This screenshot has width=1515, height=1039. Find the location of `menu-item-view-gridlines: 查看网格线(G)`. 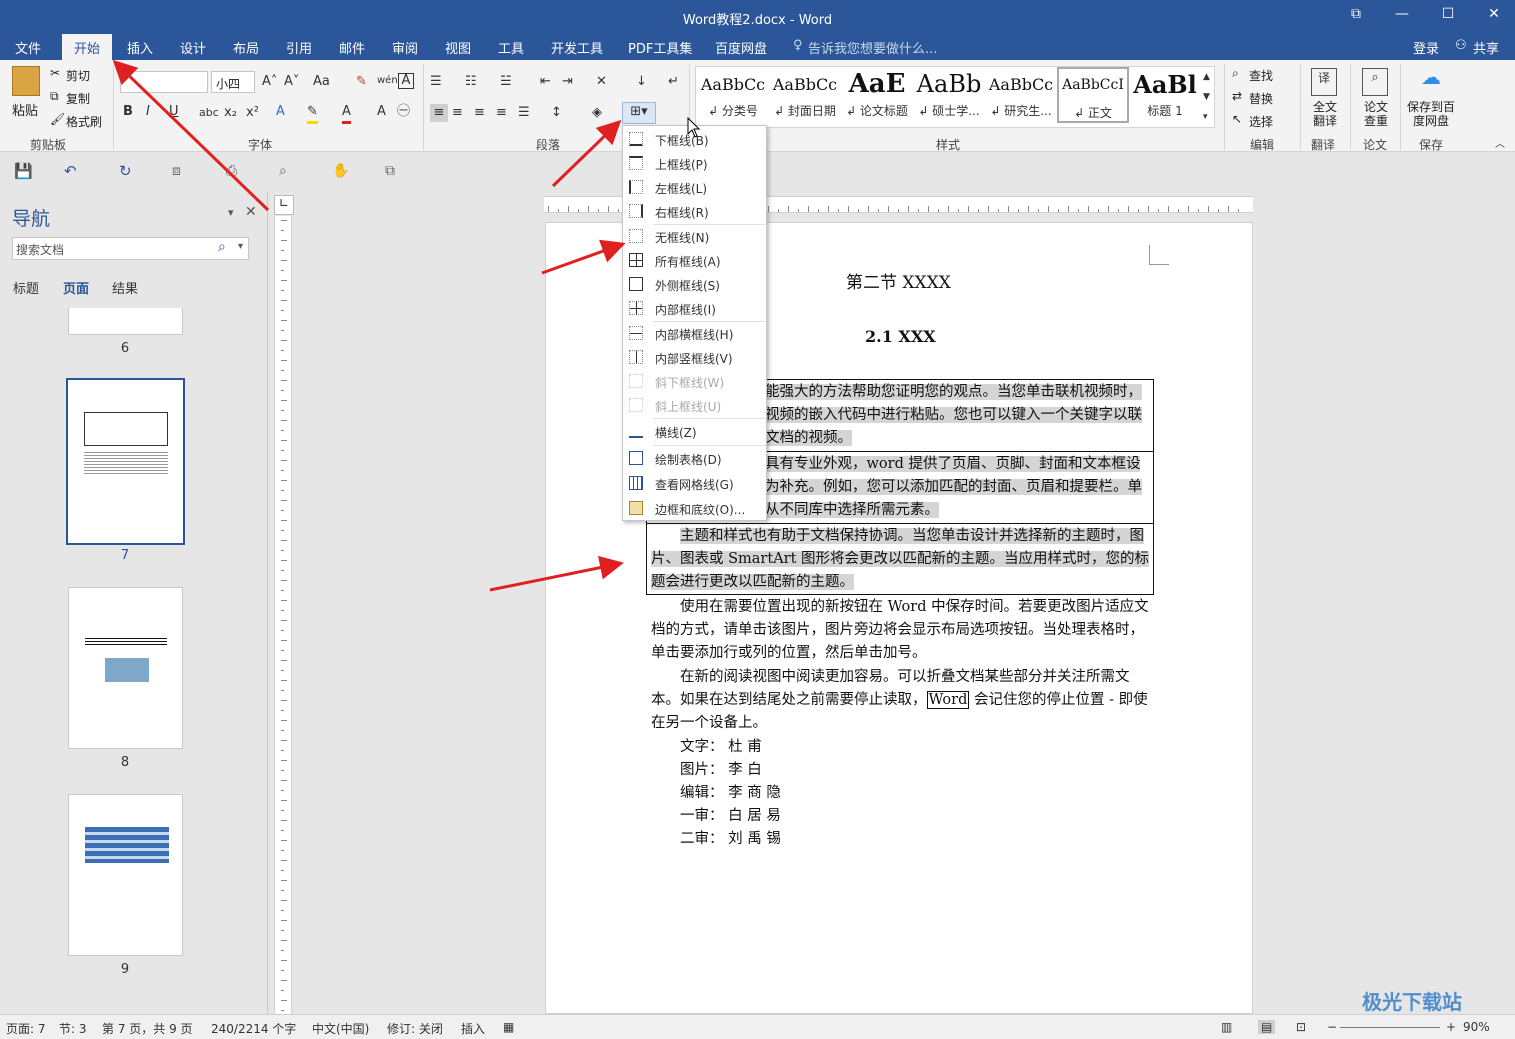

menu-item-view-gridlines: 查看网格线(G) is located at coordinates (694, 483).